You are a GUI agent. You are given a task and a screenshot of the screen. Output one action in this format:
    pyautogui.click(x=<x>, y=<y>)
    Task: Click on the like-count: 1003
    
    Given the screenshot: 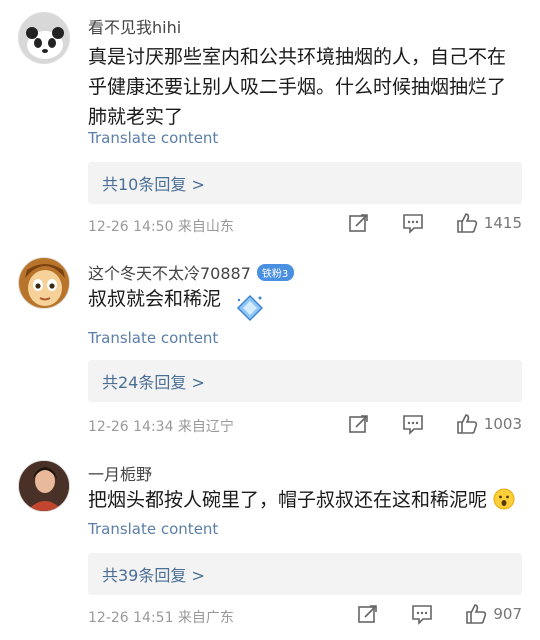 What is the action you would take?
    pyautogui.click(x=502, y=424)
    